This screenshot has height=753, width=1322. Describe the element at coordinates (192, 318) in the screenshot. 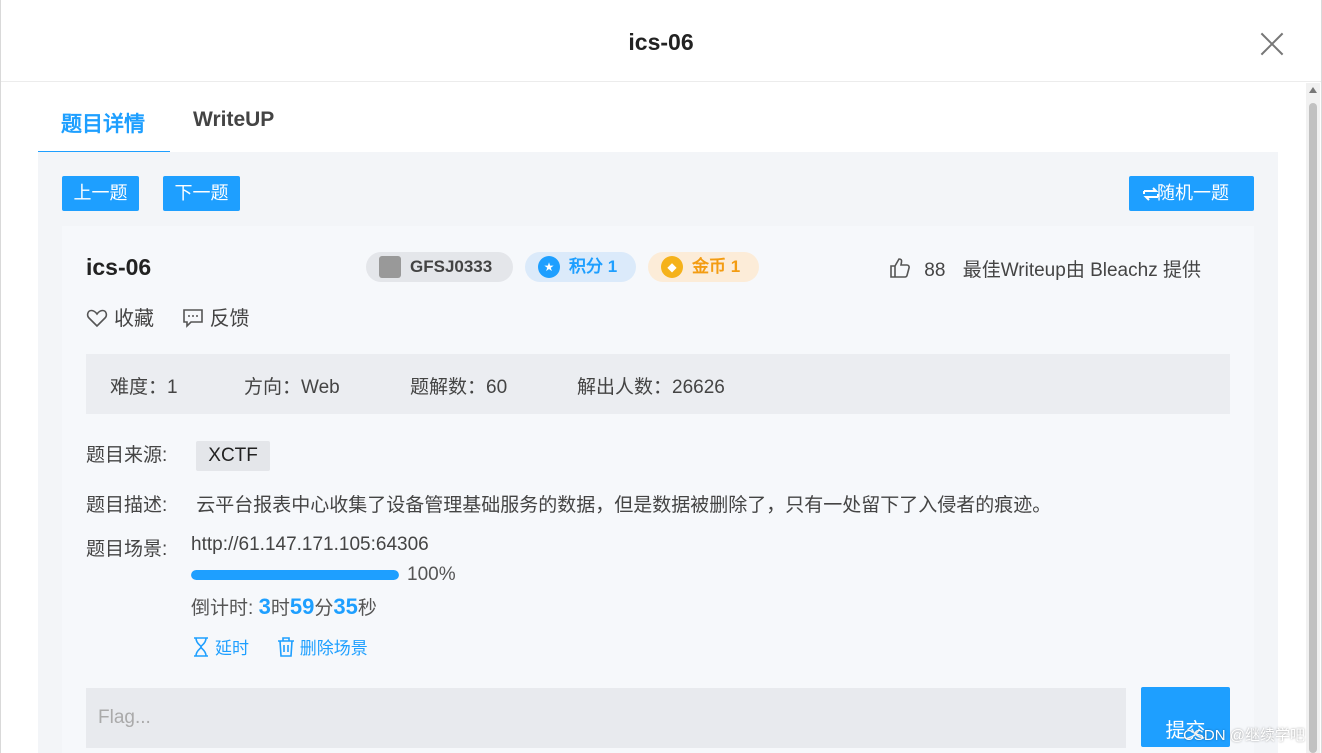

I see `comment-icon` at that location.